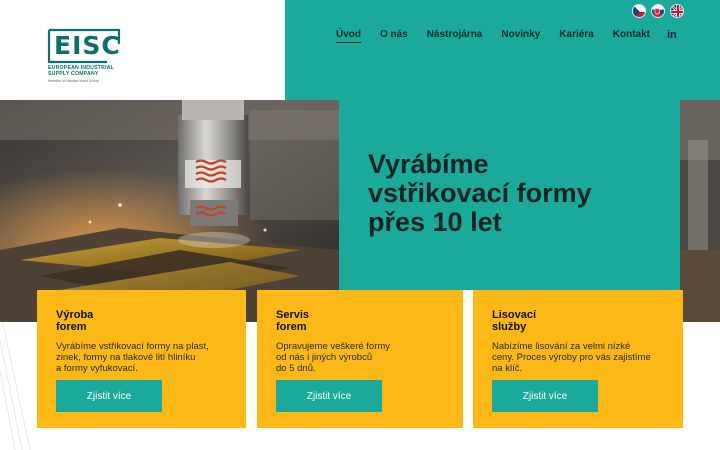 This screenshot has height=450, width=720. Describe the element at coordinates (677, 11) in the screenshot. I see `flag-uk-icon` at that location.